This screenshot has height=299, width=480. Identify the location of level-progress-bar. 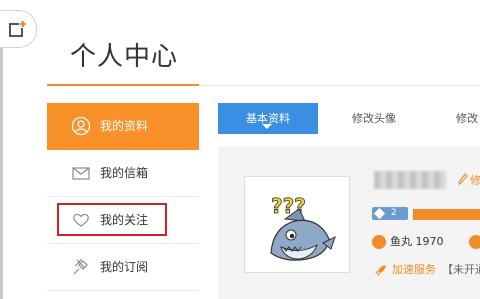
(446, 214).